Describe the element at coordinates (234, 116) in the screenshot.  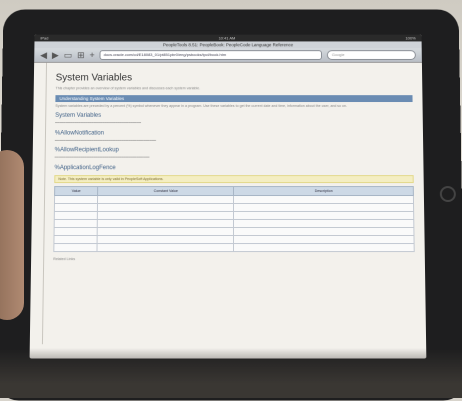
I see `heading-1: System Variables` at that location.